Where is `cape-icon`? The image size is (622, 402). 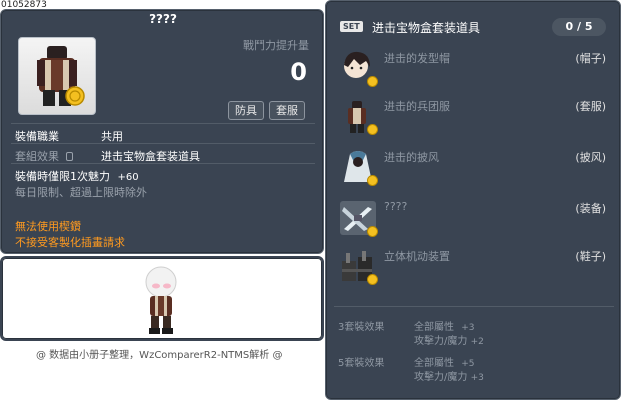 cape-icon is located at coordinates (358, 167).